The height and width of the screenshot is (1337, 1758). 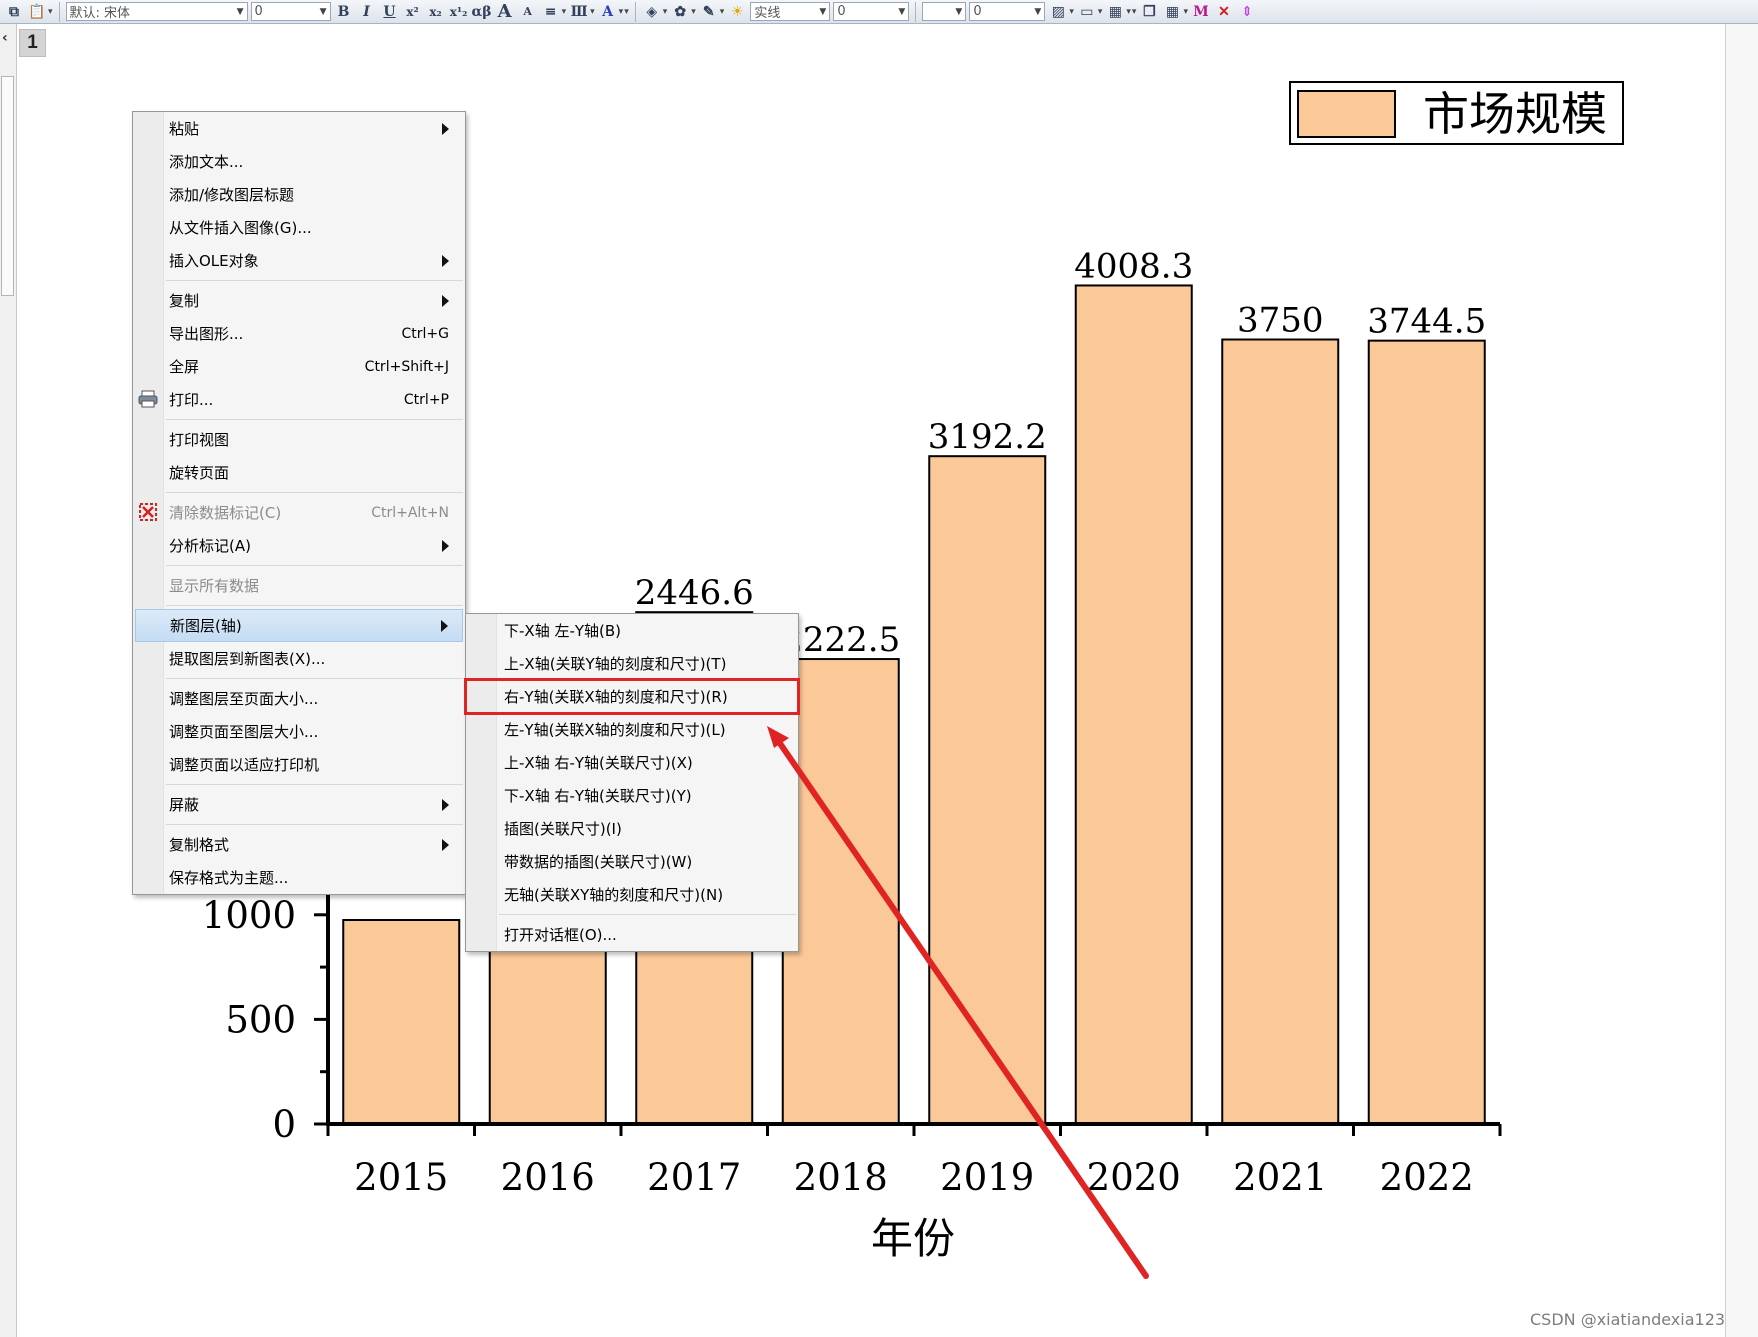 What do you see at coordinates (1133, 266) in the screenshot?
I see `value-label-2020: 4008.3` at bounding box center [1133, 266].